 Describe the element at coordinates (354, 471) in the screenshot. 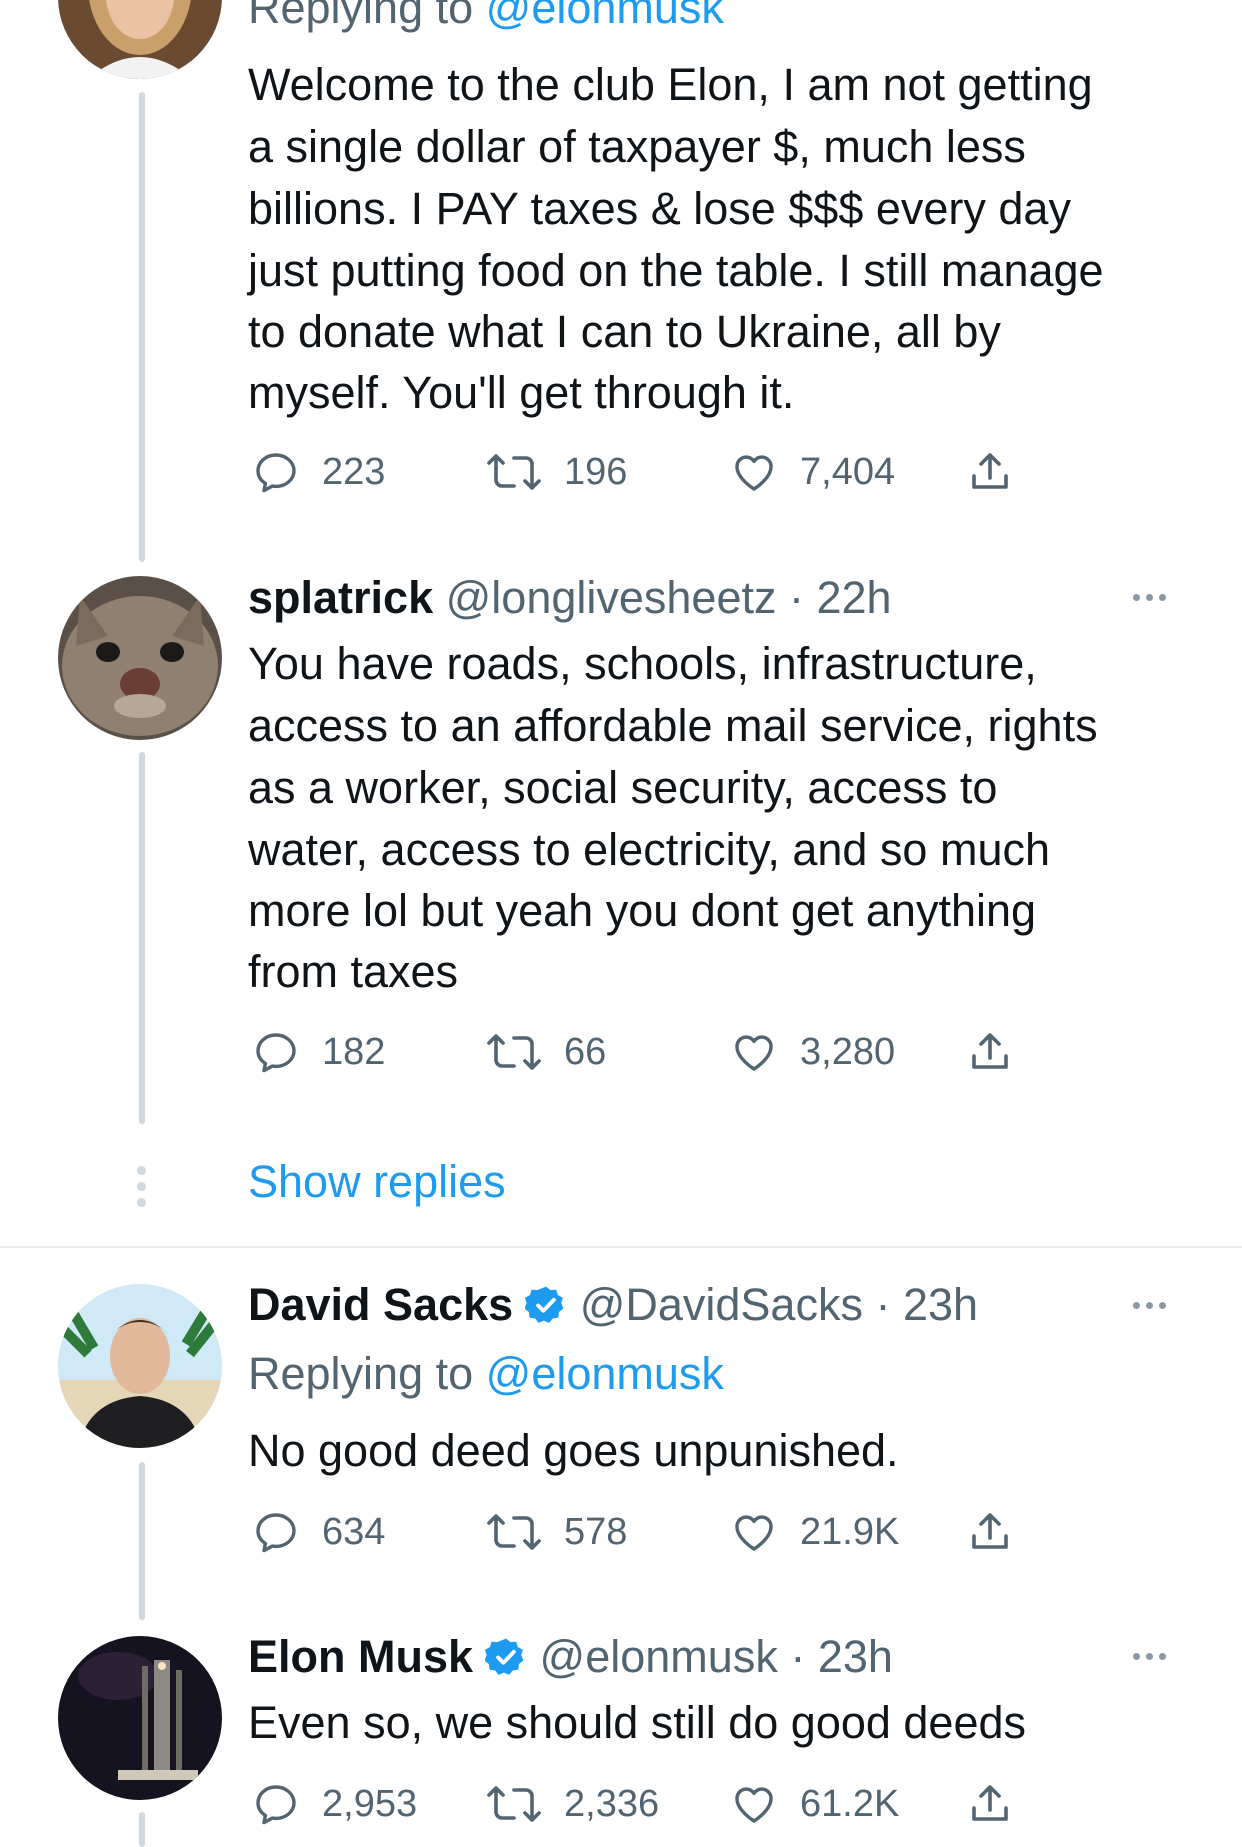

I see `reply-count: 223` at that location.